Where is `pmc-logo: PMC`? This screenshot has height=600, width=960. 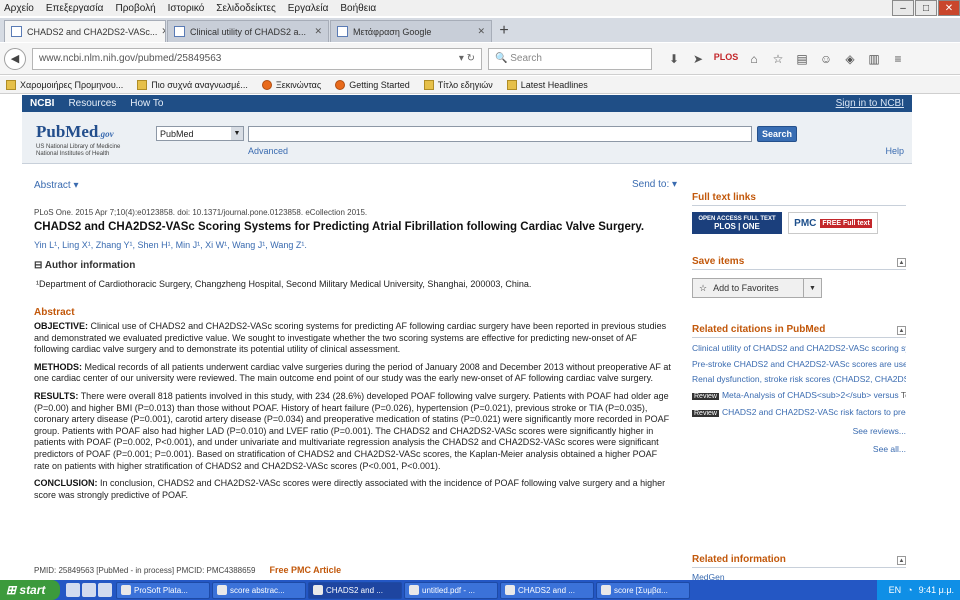 pmc-logo: PMC is located at coordinates (805, 223).